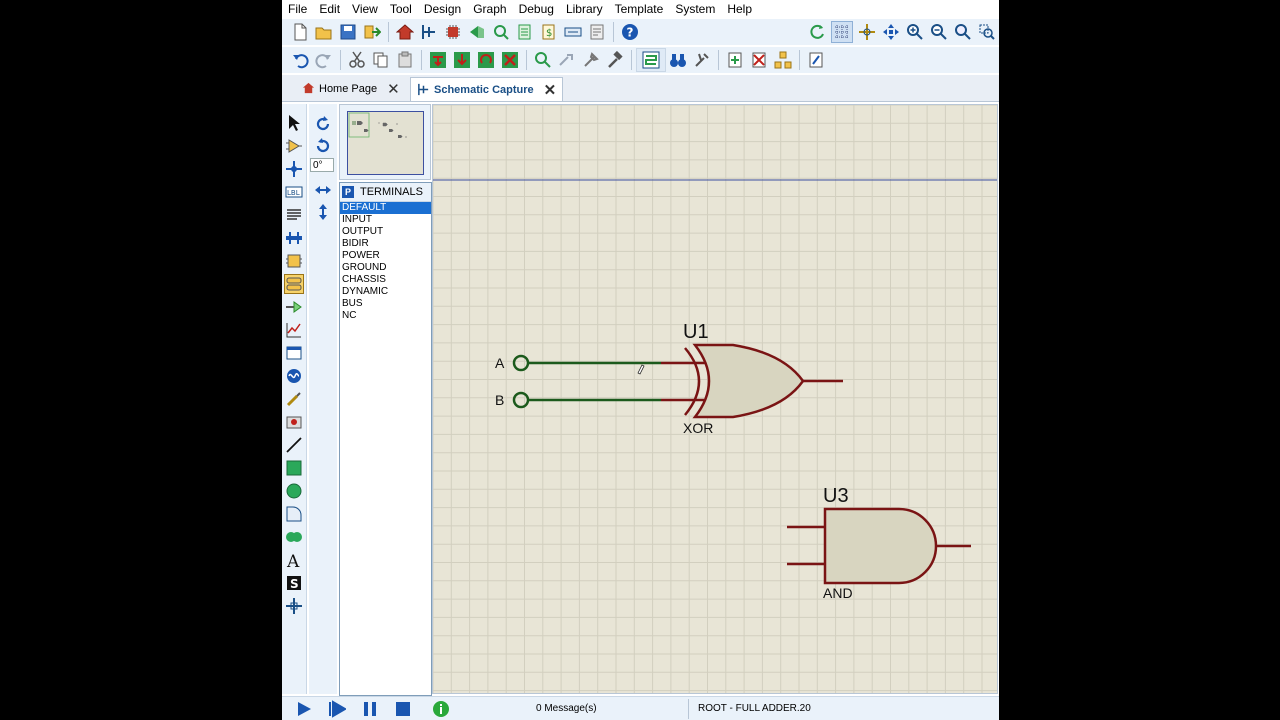  Describe the element at coordinates (842, 32) in the screenshot. I see `toggle-grid-button` at that location.